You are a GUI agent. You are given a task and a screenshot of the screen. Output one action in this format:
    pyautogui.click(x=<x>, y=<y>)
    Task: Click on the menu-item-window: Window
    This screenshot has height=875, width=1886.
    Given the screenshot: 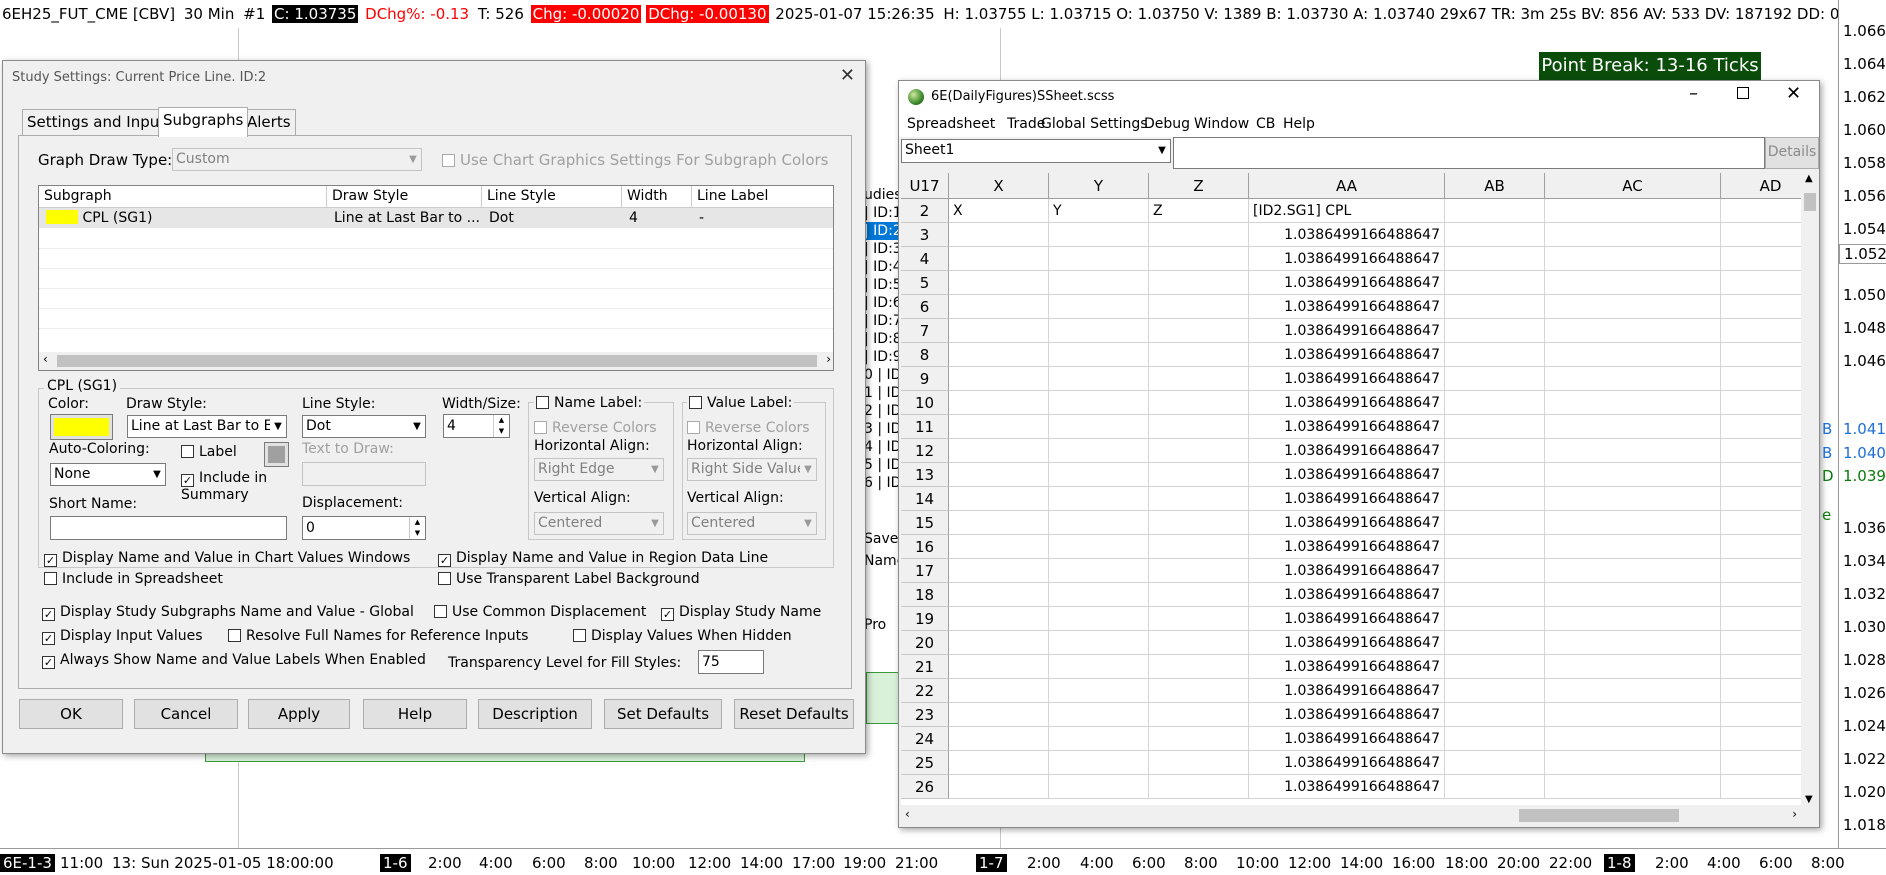 What is the action you would take?
    pyautogui.click(x=1221, y=124)
    